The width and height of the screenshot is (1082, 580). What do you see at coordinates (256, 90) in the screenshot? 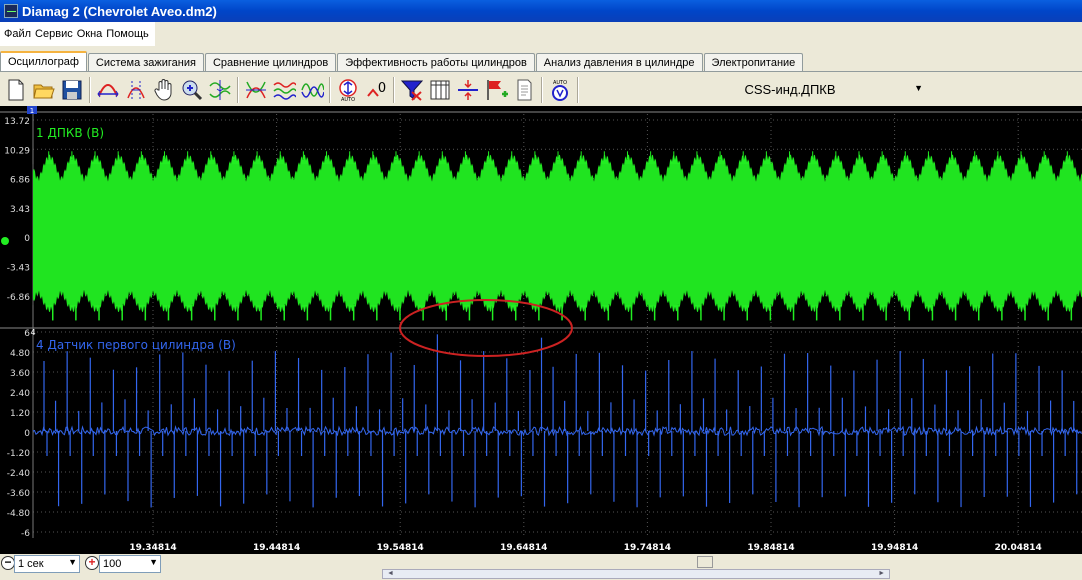
I see `invert-icon` at bounding box center [256, 90].